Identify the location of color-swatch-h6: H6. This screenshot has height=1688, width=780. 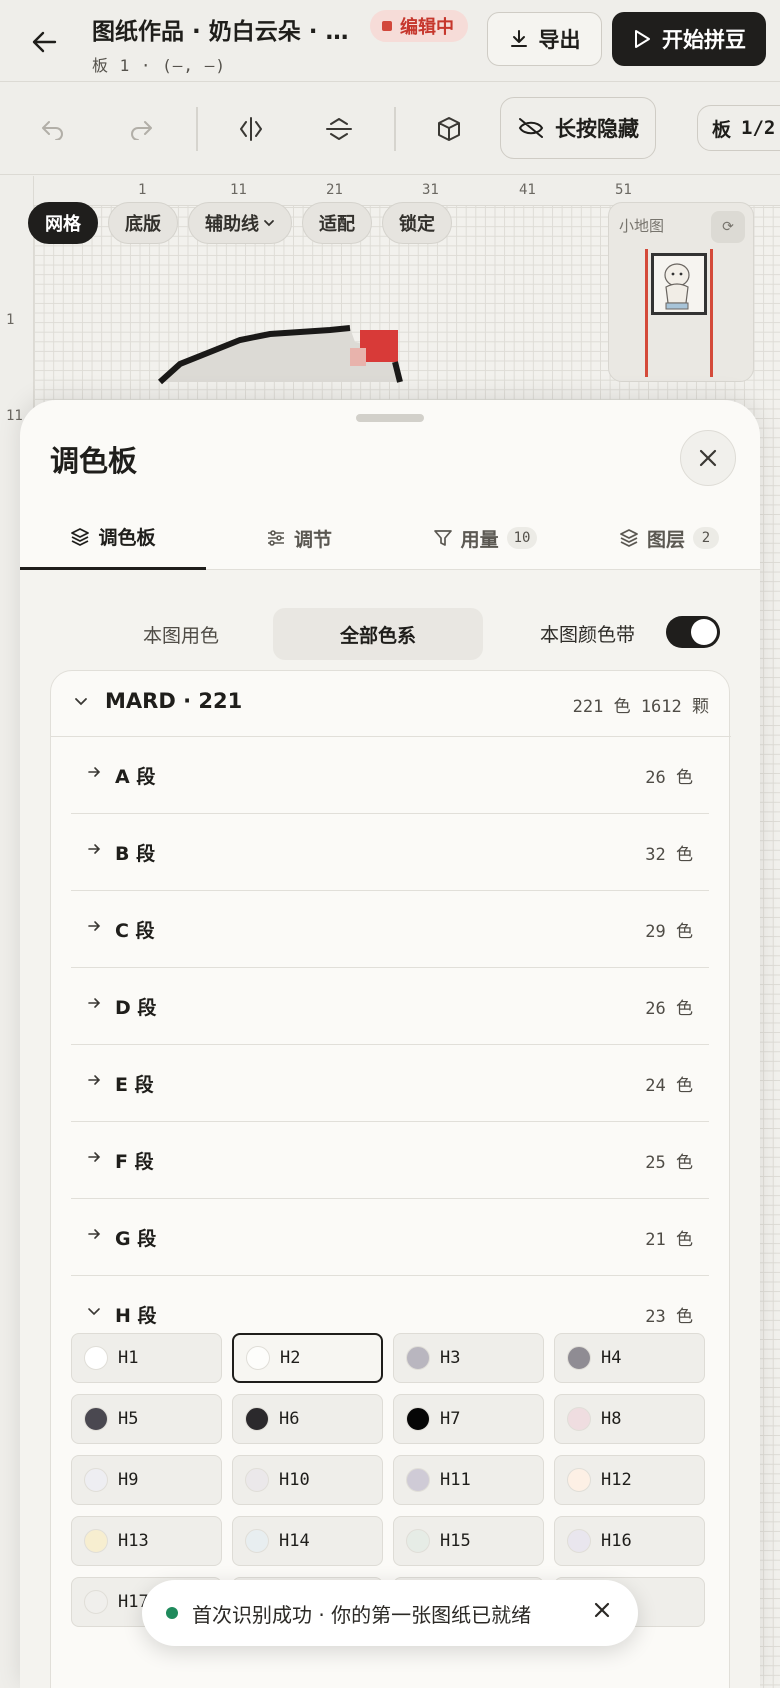
(307, 1419).